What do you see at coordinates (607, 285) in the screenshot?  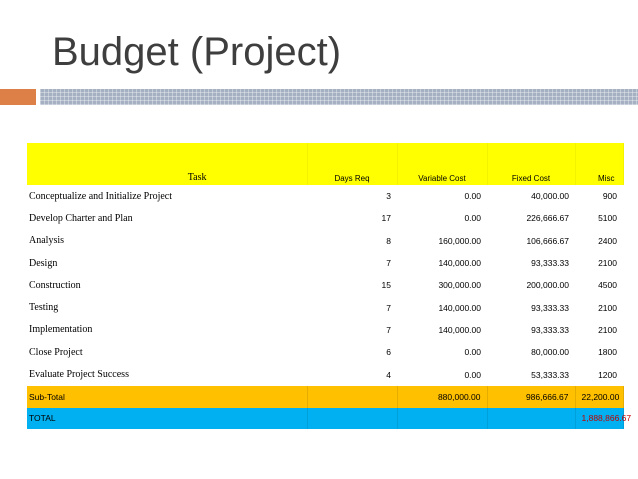 I see `cell-misc: 4500` at bounding box center [607, 285].